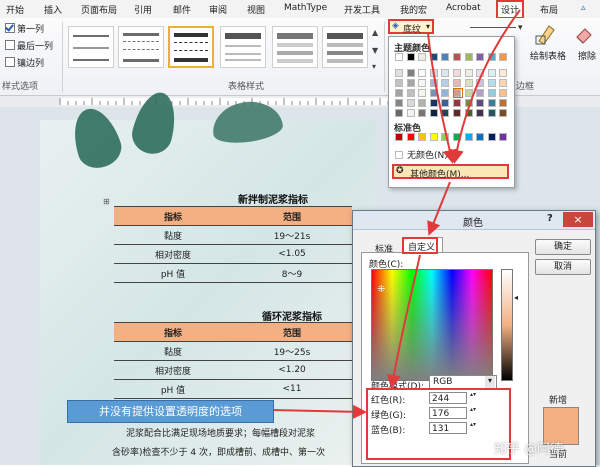 This screenshot has height=467, width=600. I want to click on annotation-callout: 并没有提供设置透明度的选项, so click(170, 411).